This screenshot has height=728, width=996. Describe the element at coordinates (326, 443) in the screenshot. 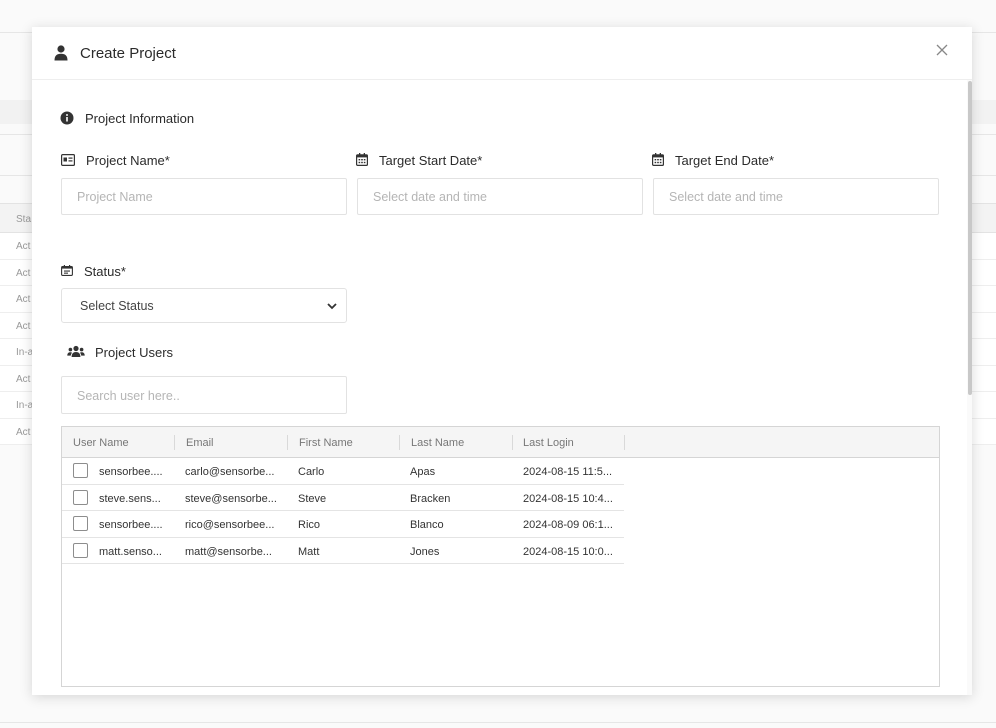

I see `column-header-first-name: First Name` at that location.